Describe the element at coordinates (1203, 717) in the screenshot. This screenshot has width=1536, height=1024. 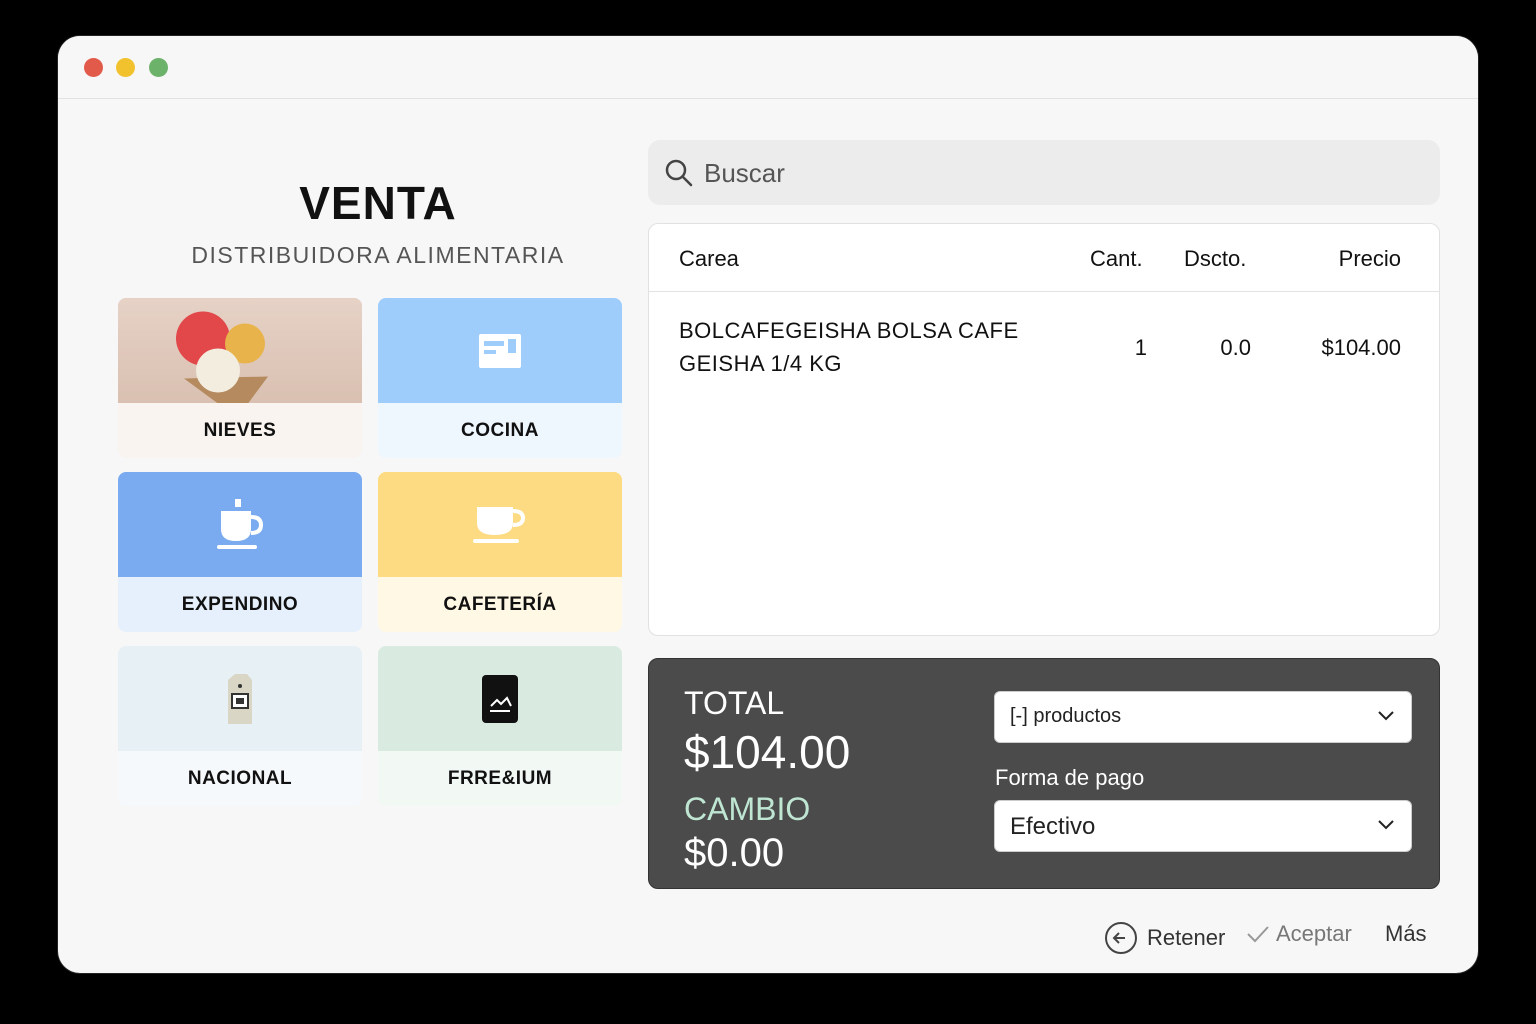
I see `products-select: [-] productos` at that location.